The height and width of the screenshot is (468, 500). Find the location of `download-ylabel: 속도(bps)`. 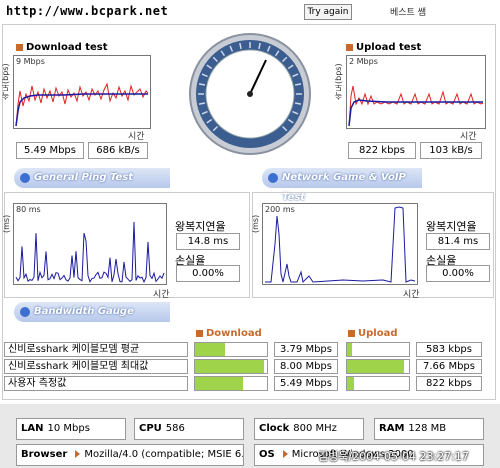

download-ylabel: 속도(bps) is located at coordinates (5, 81).